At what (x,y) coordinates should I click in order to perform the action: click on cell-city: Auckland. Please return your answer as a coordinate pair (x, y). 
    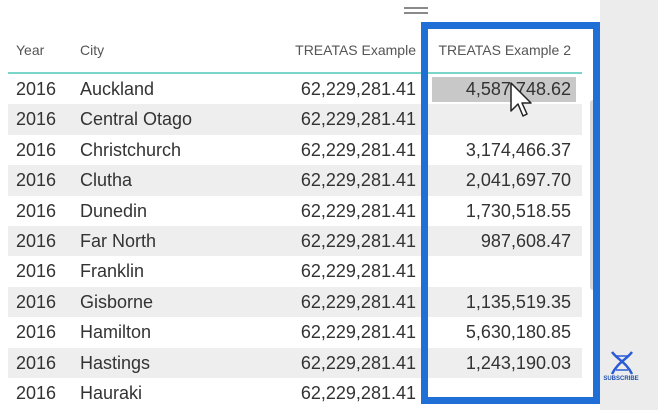
    Looking at the image, I should click on (117, 89).